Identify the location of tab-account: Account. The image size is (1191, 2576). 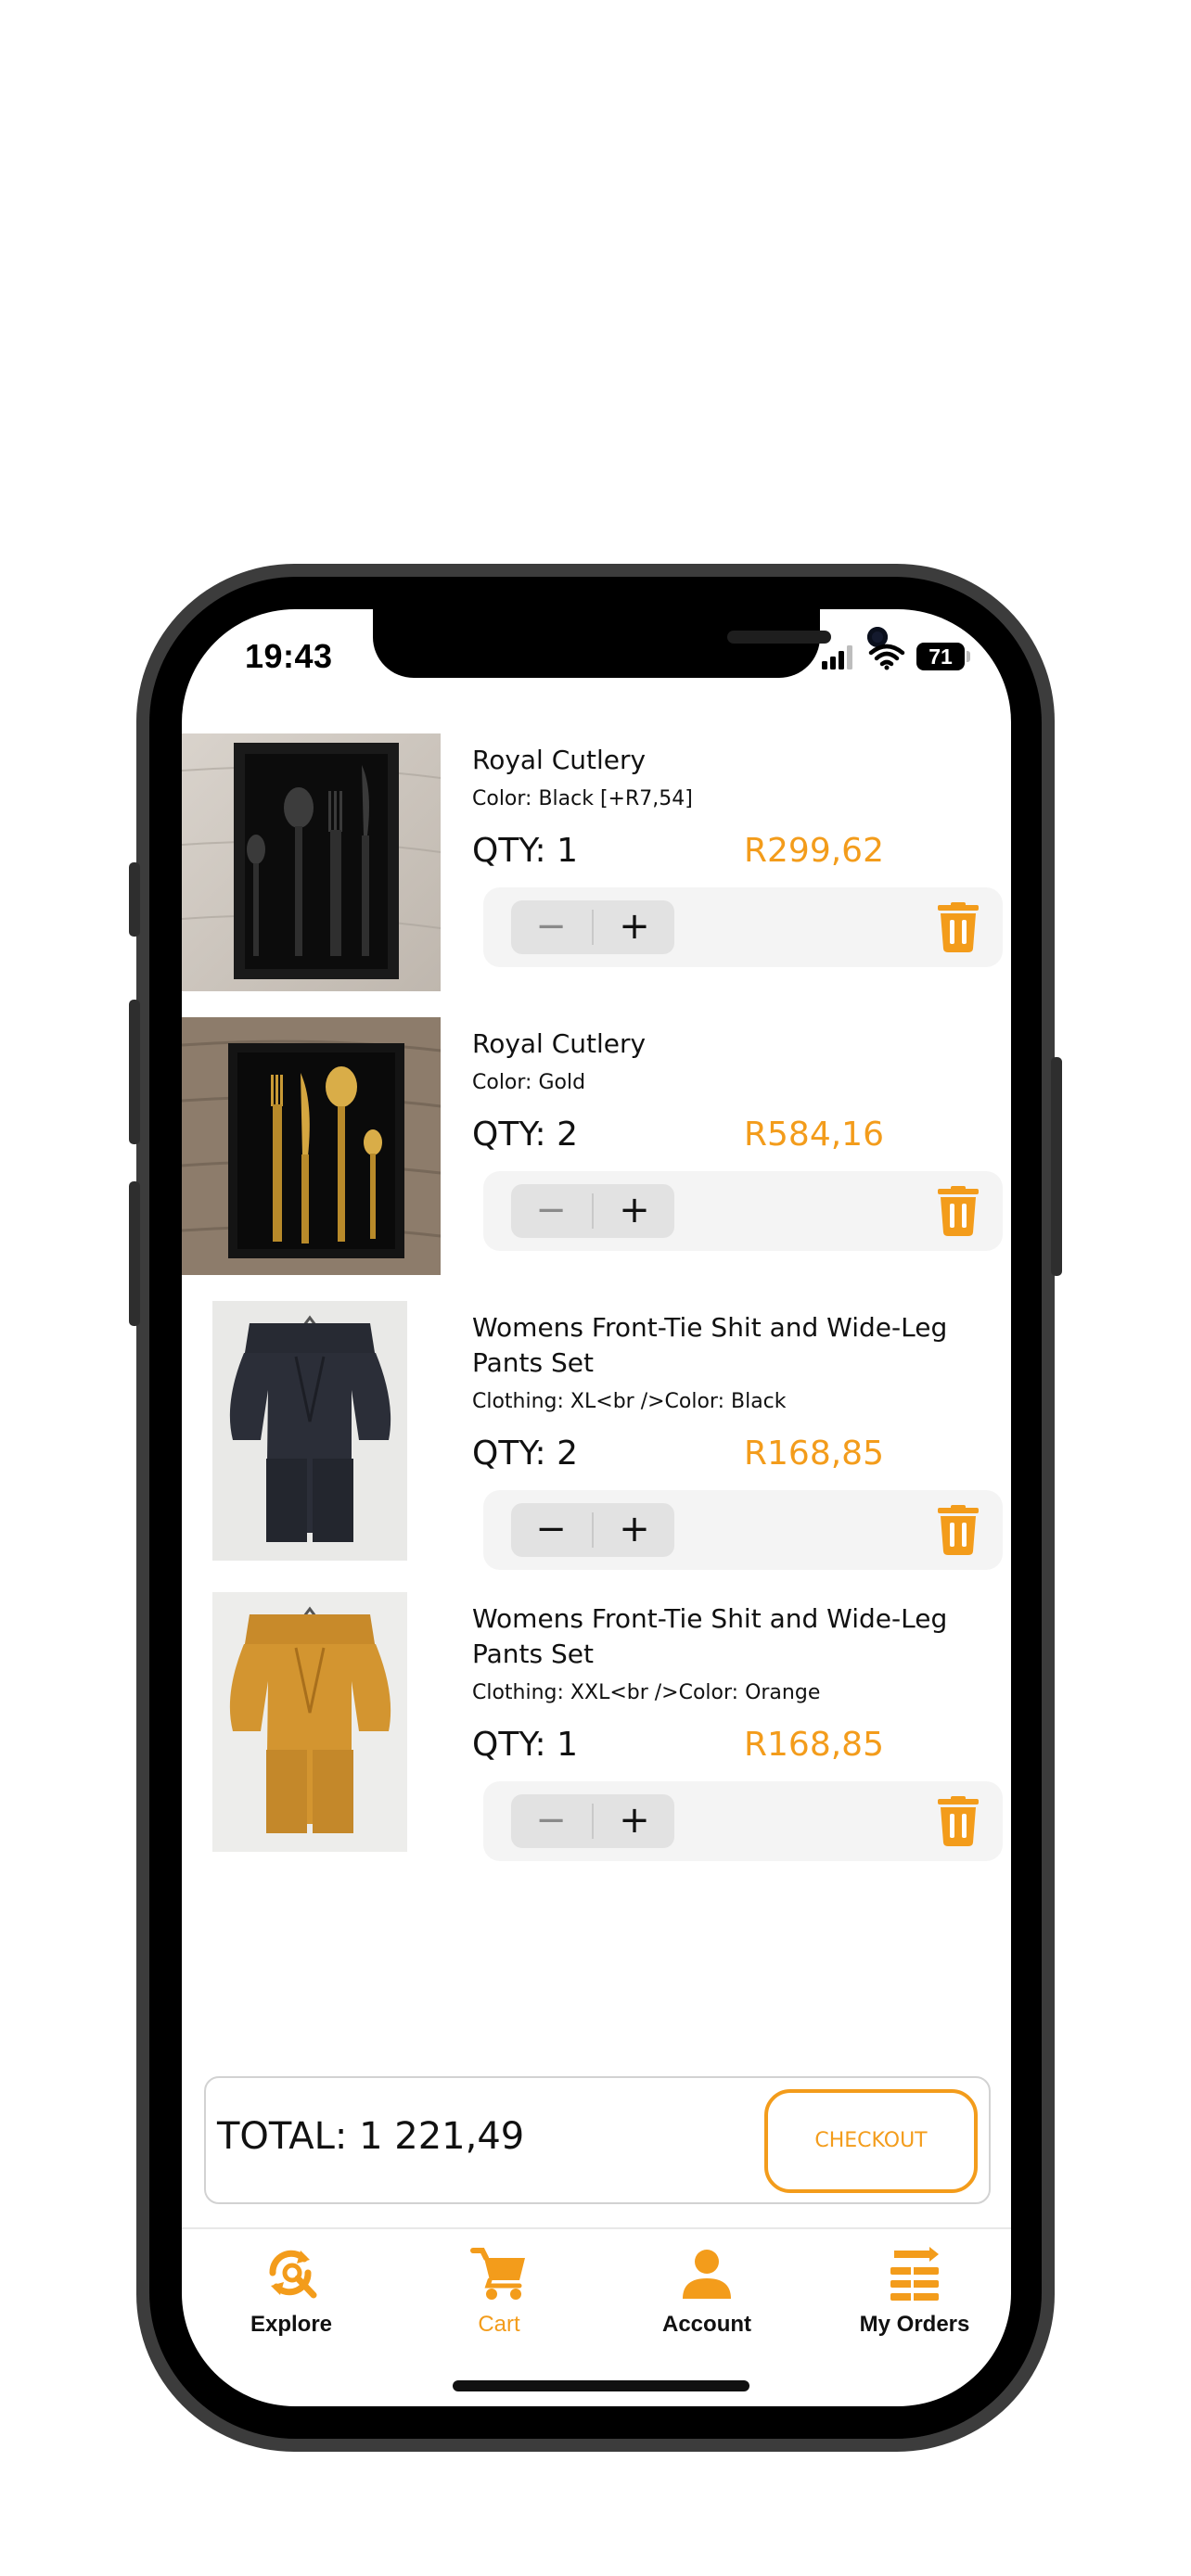
(707, 2290).